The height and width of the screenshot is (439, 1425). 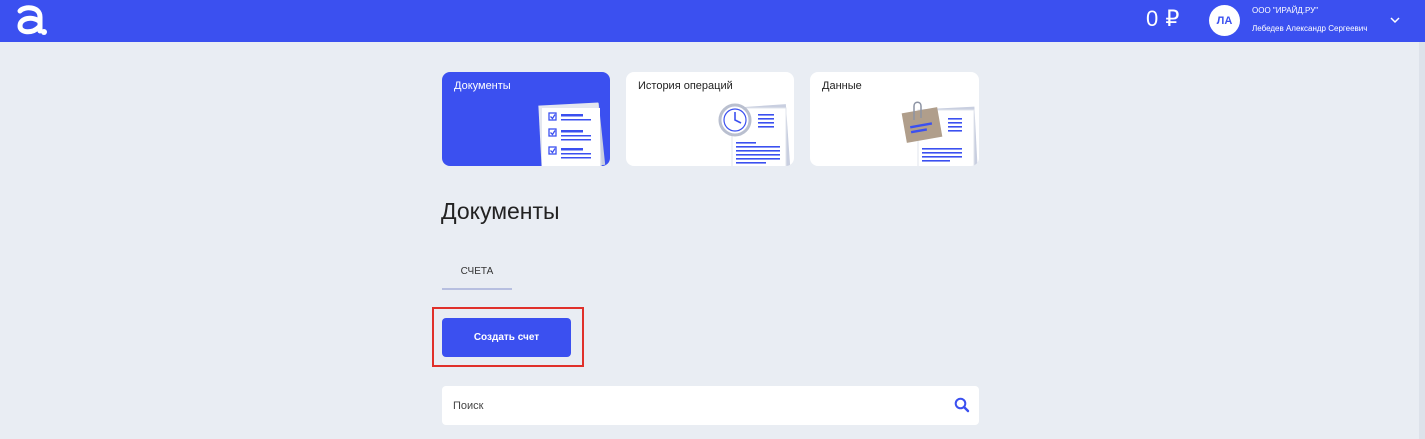 What do you see at coordinates (1285, 10) in the screenshot?
I see `user-company: ООО "ИРАЙД.РУ"` at bounding box center [1285, 10].